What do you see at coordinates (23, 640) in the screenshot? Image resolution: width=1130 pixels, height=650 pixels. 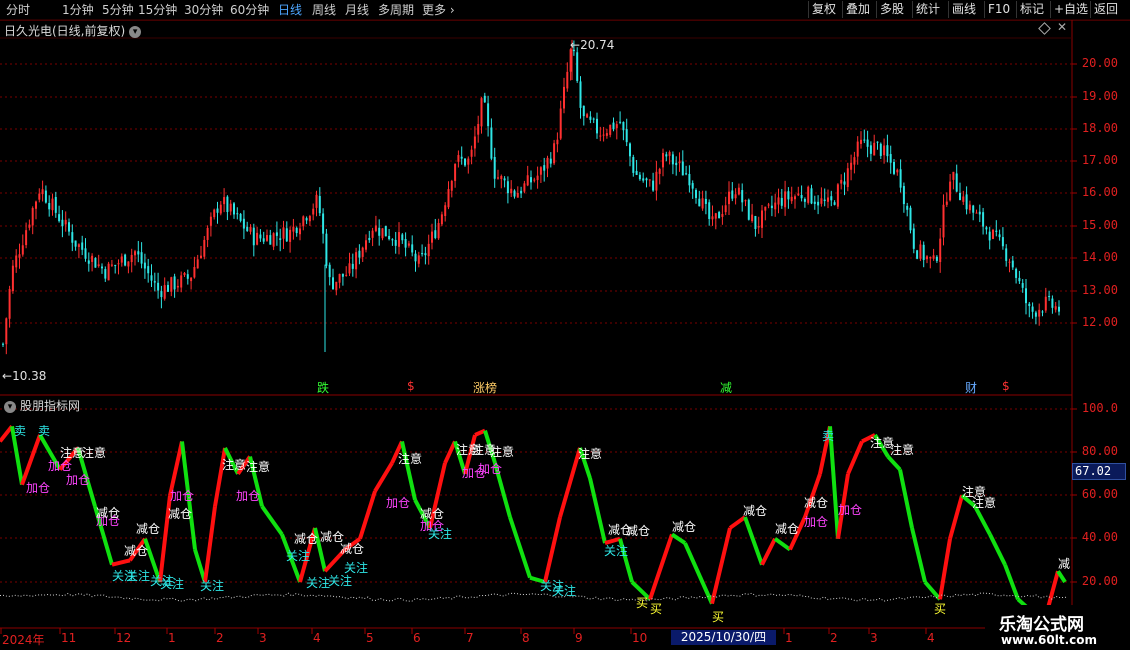 I see `x-tick-label: 2024年` at bounding box center [23, 640].